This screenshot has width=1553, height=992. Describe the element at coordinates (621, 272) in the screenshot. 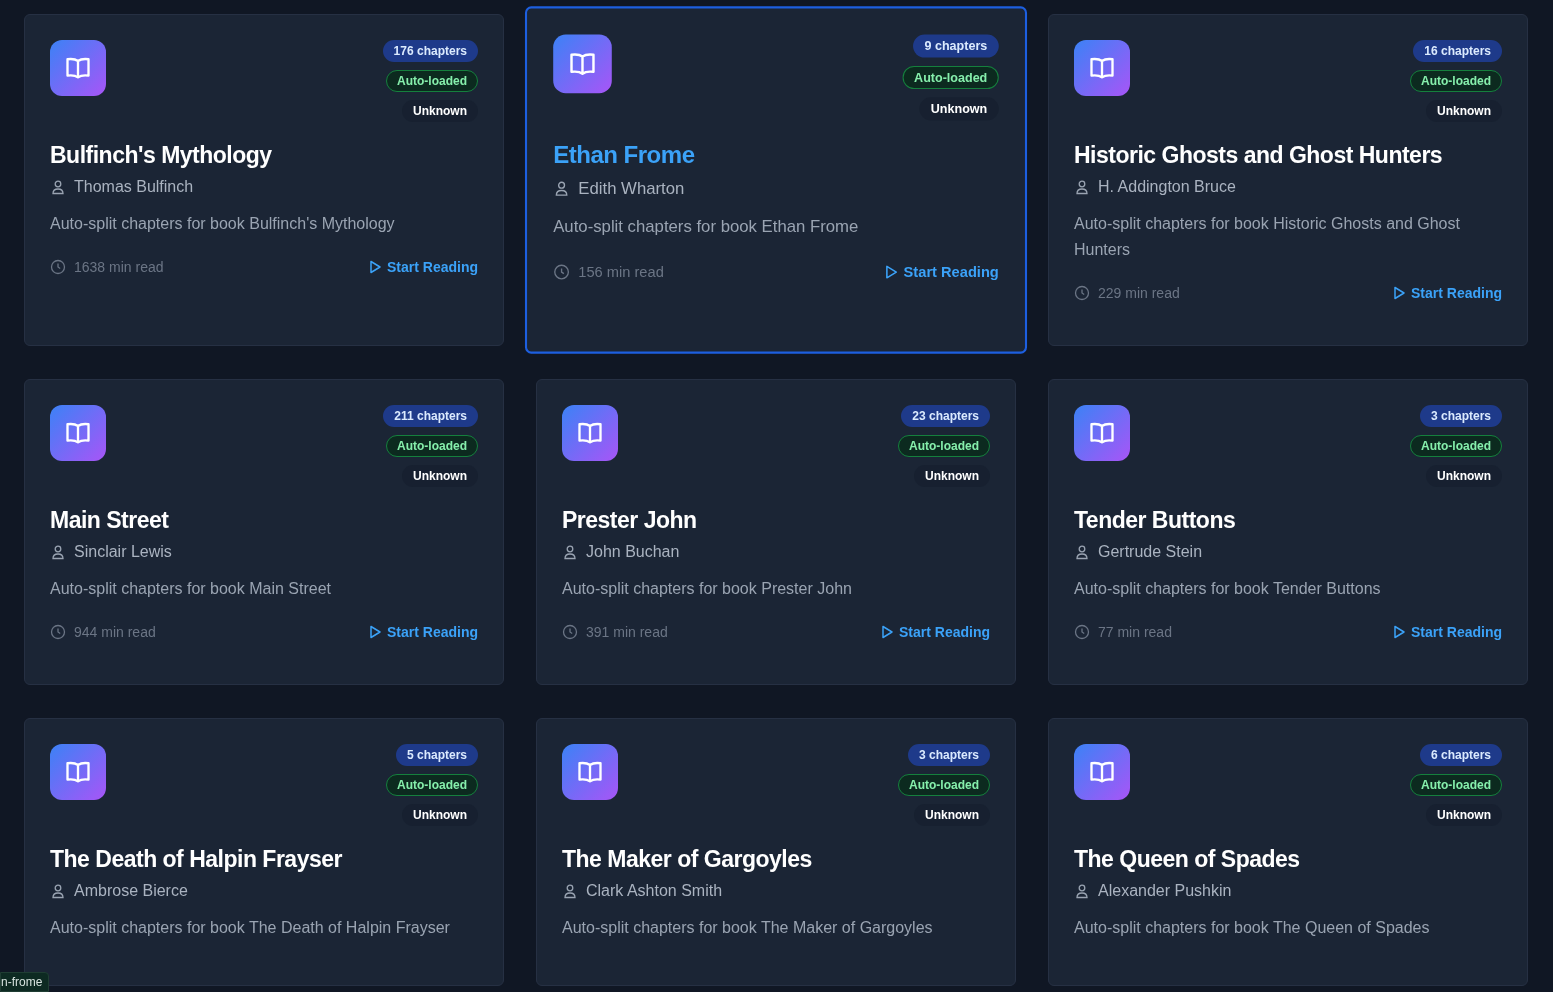

I see `read-time: 156 min read` at that location.